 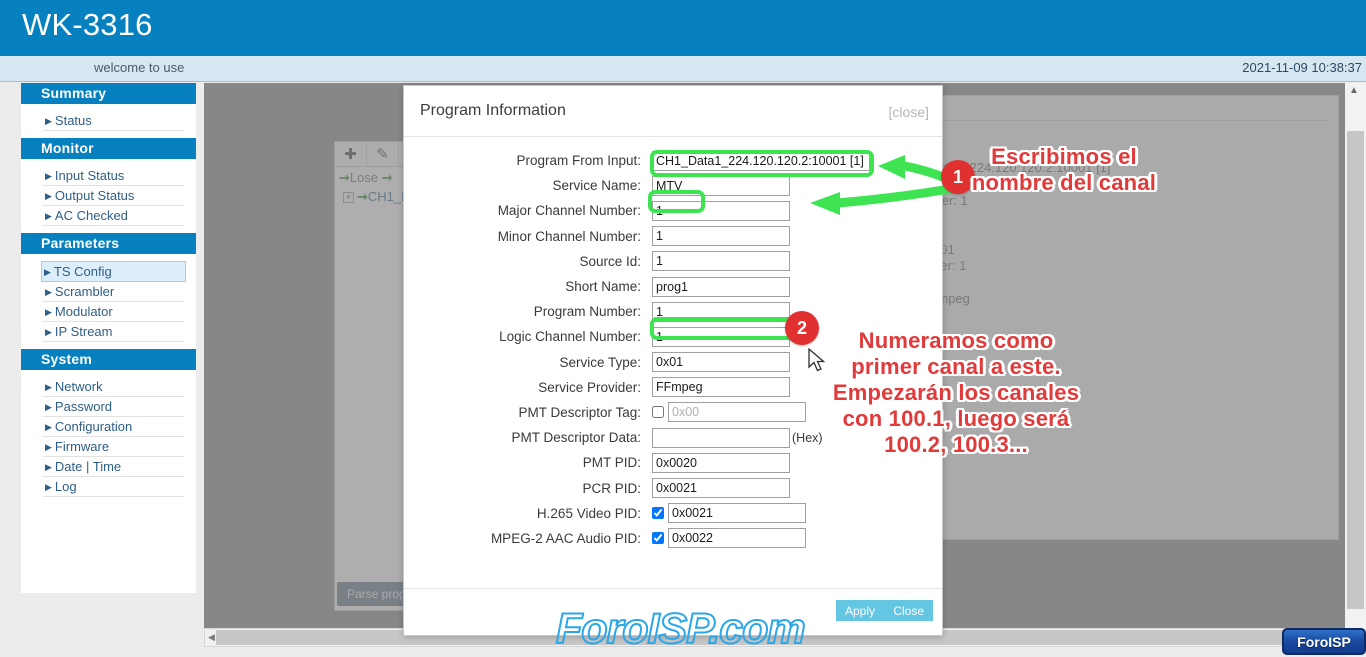 I want to click on brand-title: WK-3316, so click(x=87, y=24).